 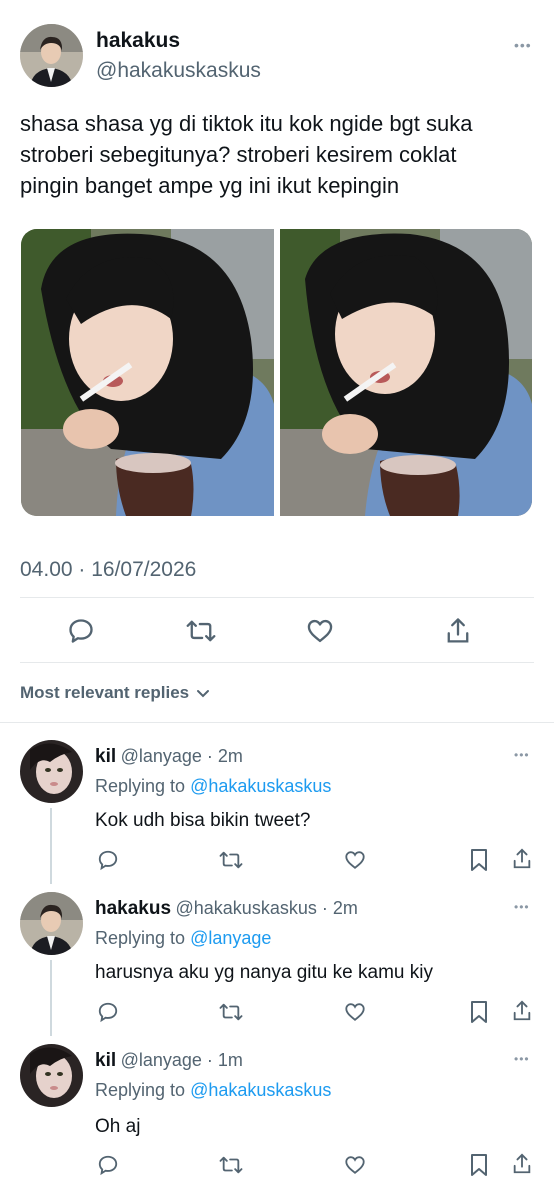 I want to click on tweet-text-line: pingin banget ampe yg ini ikut kepingin, so click(x=210, y=185).